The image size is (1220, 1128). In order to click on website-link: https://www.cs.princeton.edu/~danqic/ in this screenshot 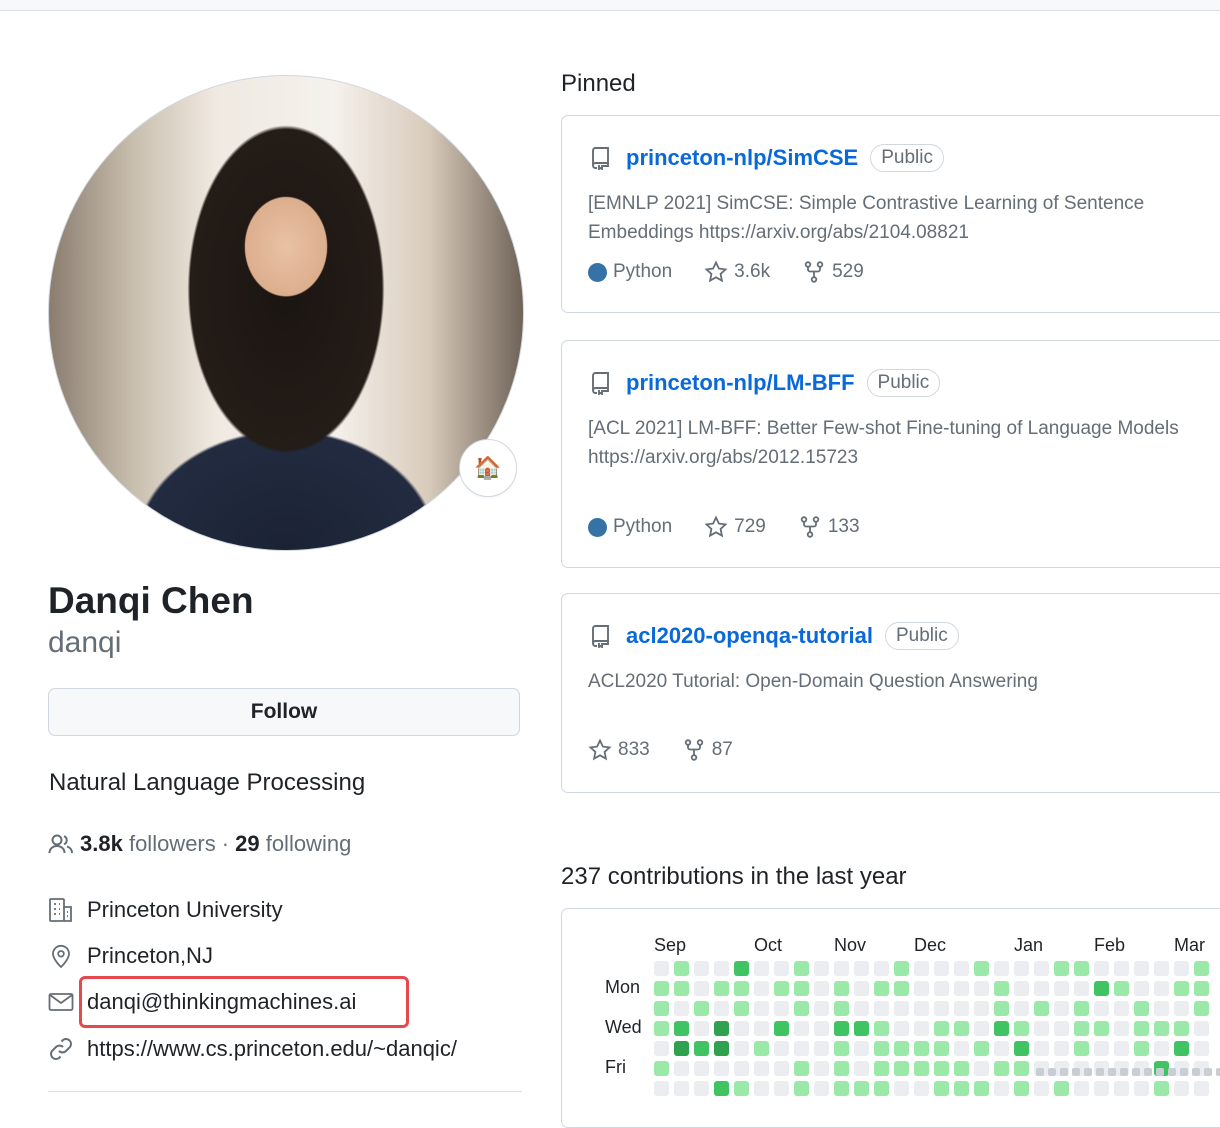, I will do `click(272, 1049)`.